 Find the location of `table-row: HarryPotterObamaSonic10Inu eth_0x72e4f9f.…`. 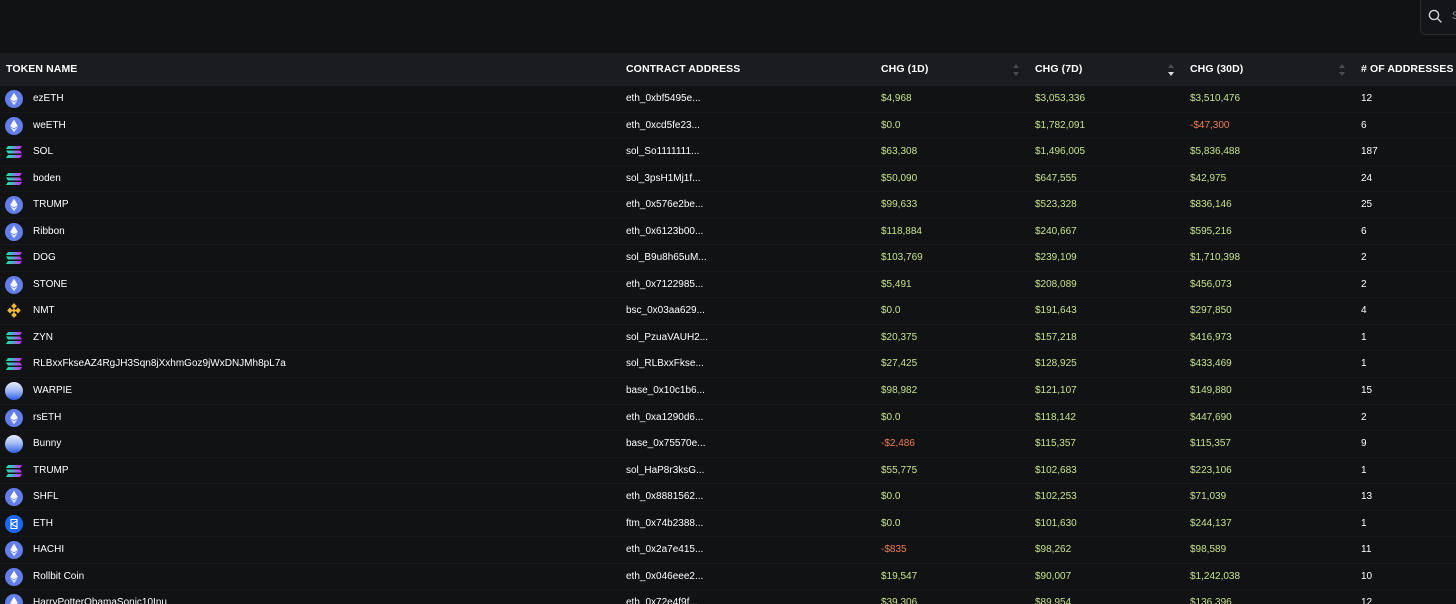

table-row: HarryPotterObamaSonic10Inu eth_0x72e4f9f.… is located at coordinates (728, 597).